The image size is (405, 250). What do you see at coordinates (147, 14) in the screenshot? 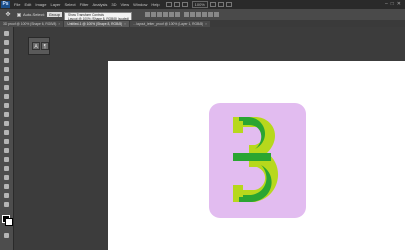
I see `align-top-icon` at bounding box center [147, 14].